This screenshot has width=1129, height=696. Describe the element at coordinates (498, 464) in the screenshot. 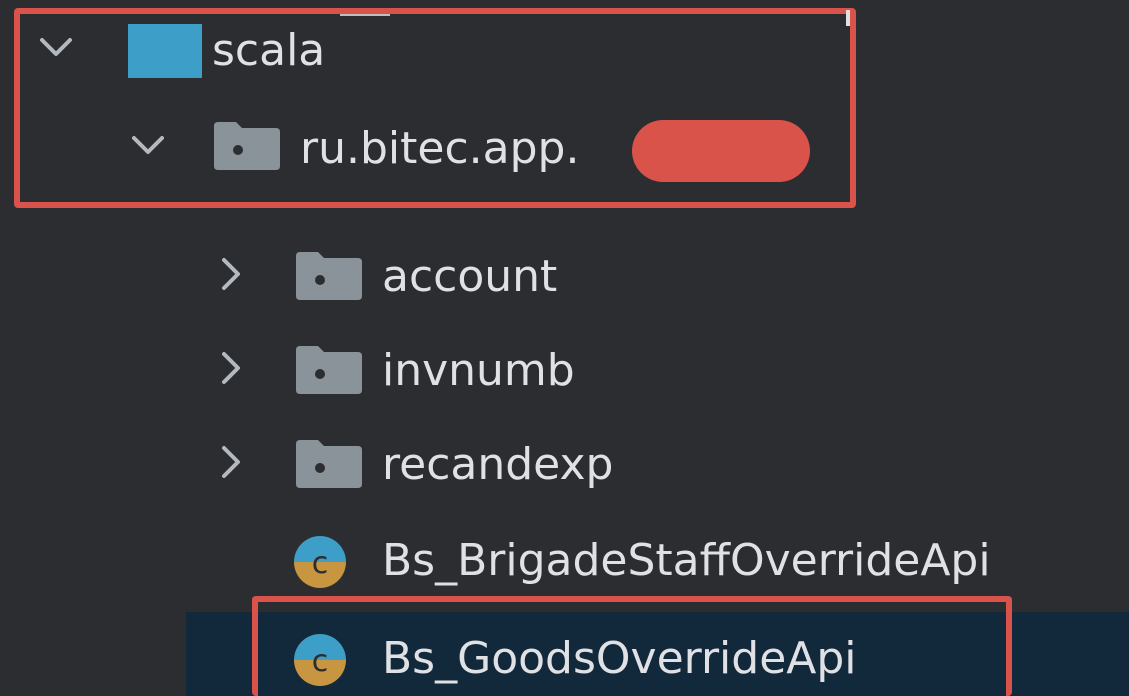

I see `tree-item-label: recandexp` at that location.